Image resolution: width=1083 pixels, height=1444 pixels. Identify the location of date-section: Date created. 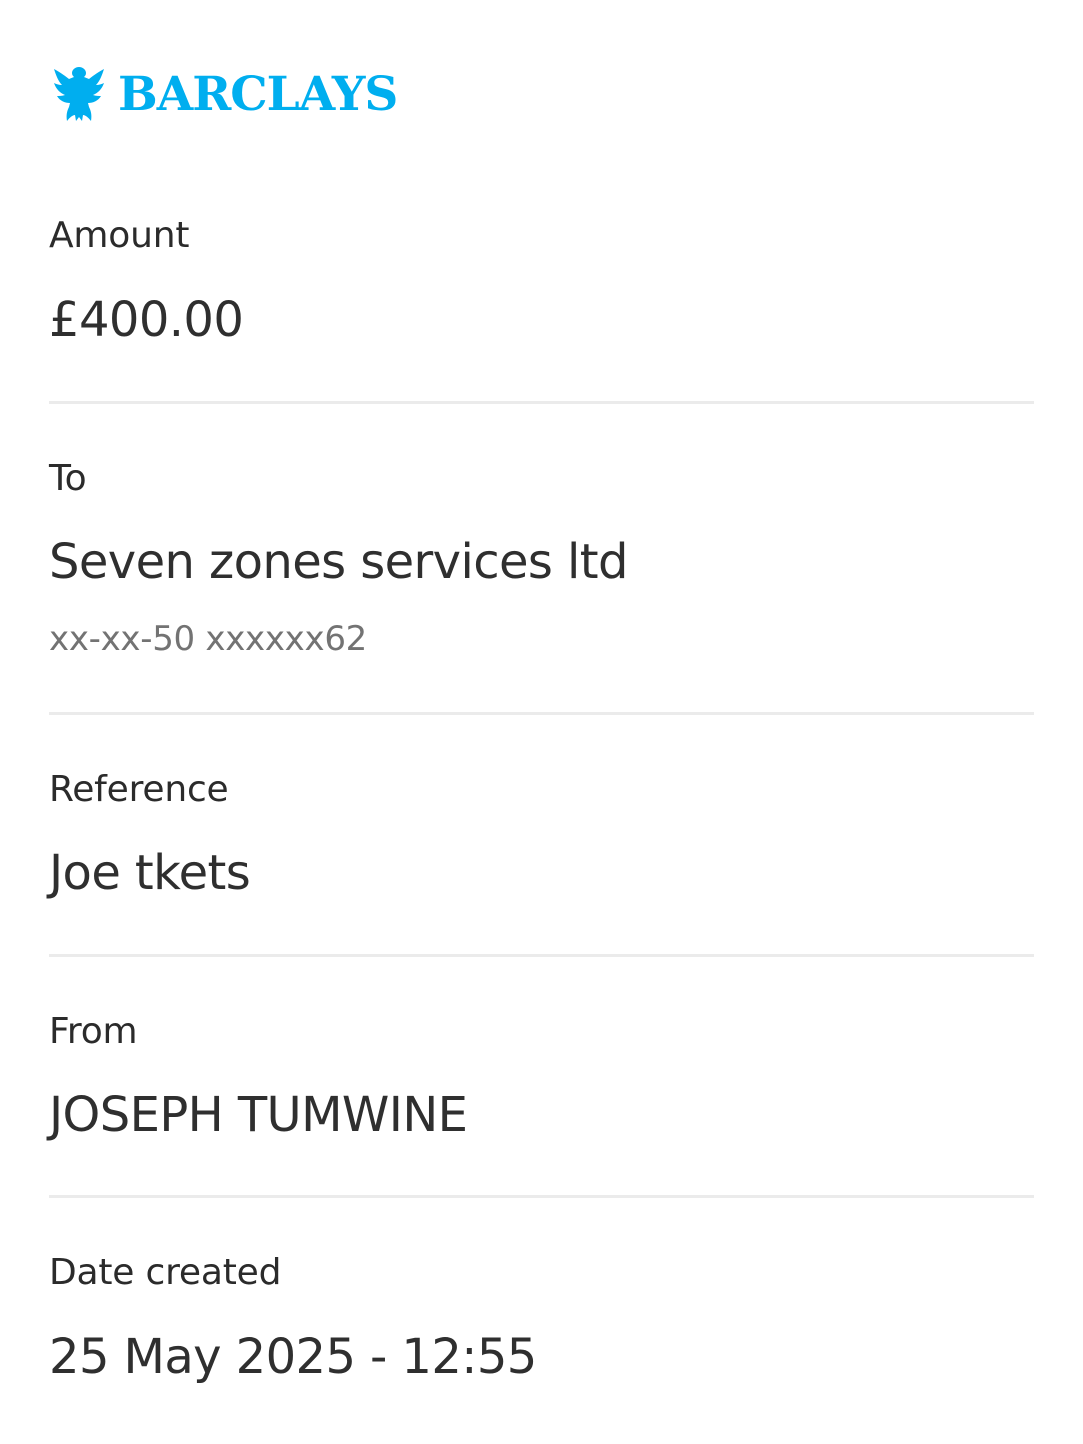
(541, 1273).